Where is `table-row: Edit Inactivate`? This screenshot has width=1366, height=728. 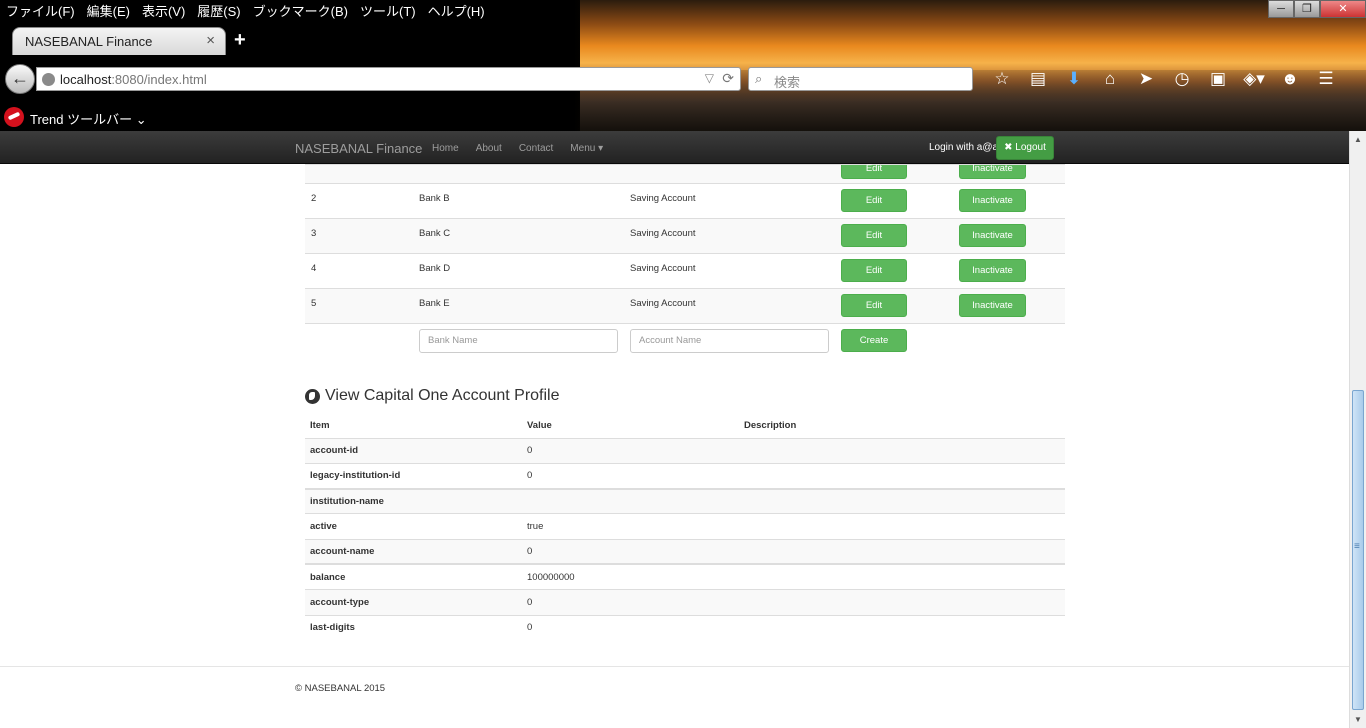 table-row: Edit Inactivate is located at coordinates (685, 174).